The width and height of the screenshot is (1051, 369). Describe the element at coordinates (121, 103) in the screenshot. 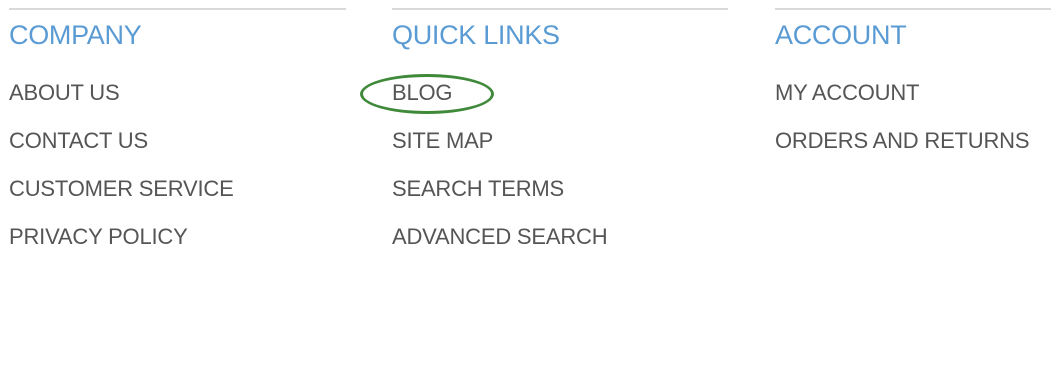

I see `list-item: ABOUT US` at that location.